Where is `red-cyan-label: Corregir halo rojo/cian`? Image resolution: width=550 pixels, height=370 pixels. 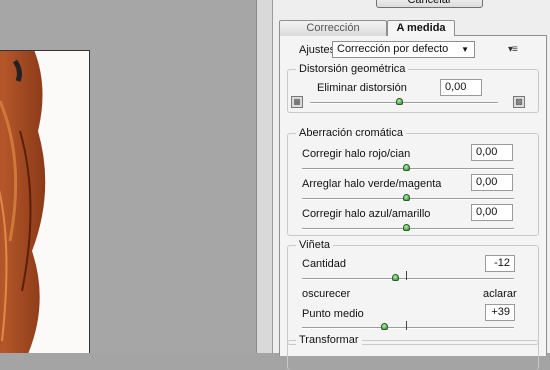
red-cyan-label: Corregir halo rojo/cian is located at coordinates (356, 154).